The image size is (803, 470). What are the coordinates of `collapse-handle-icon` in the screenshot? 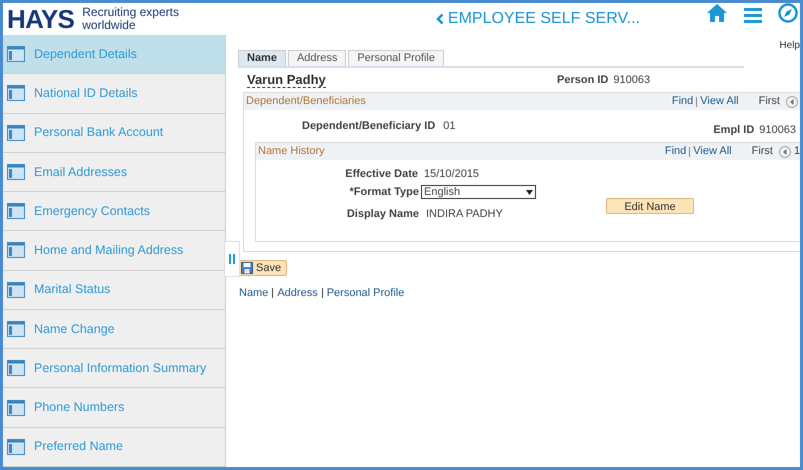 It's located at (232, 259).